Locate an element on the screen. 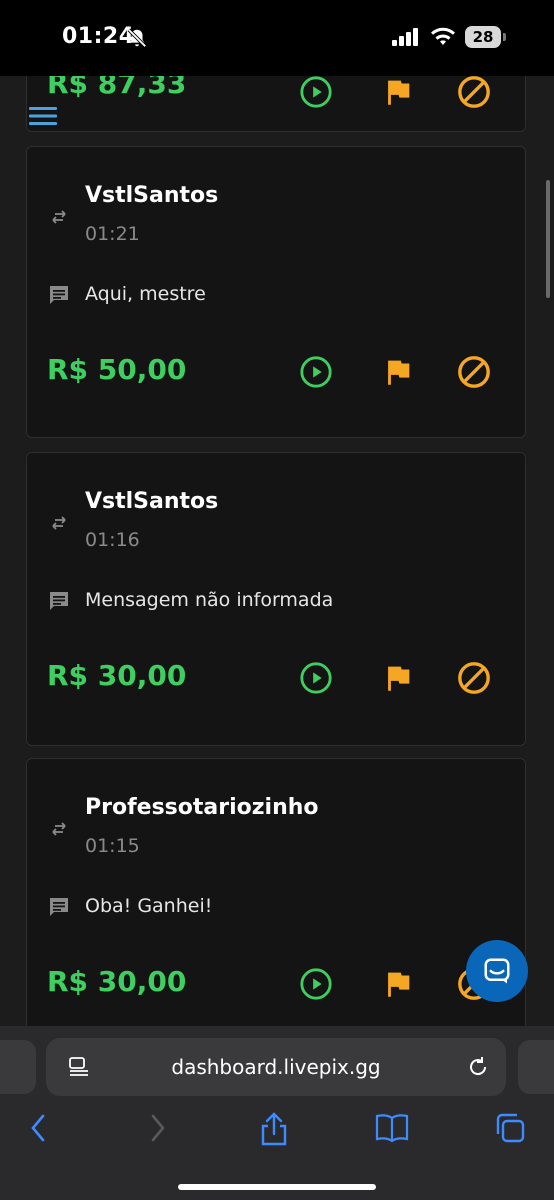 This screenshot has width=554, height=1200. donation-message: Oba! Ganhei! is located at coordinates (149, 906).